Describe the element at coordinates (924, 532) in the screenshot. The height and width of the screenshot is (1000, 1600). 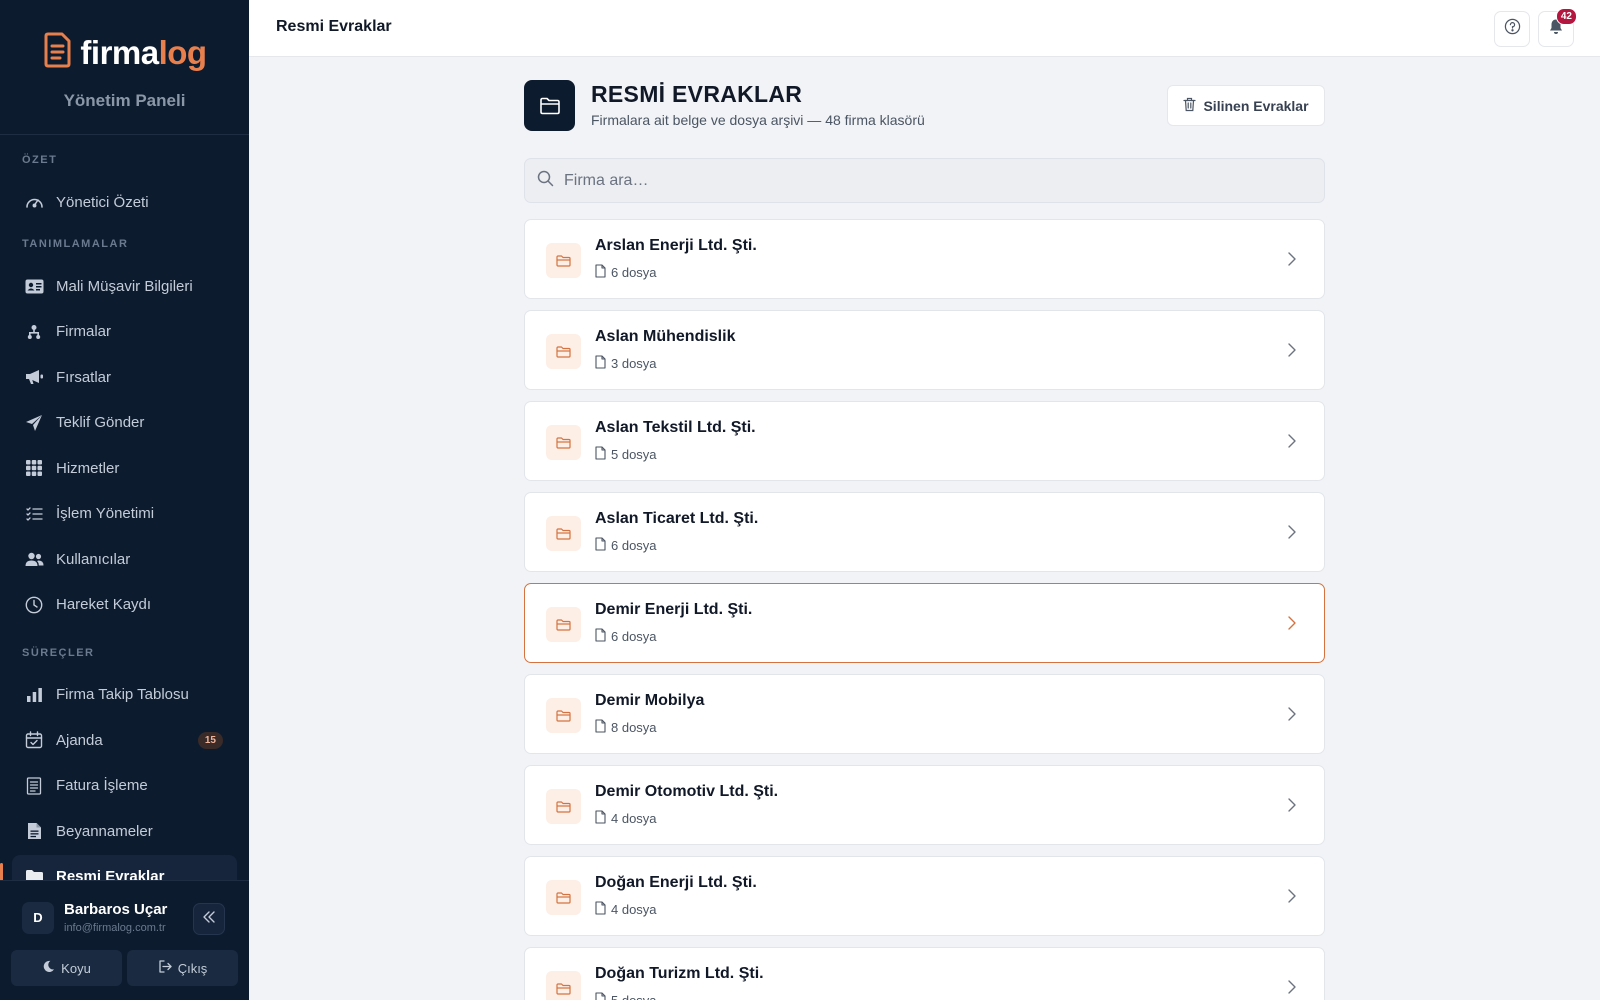
I see `company-folder-row: Aslan Ticaret Ltd. Şti. 6 dosya` at that location.